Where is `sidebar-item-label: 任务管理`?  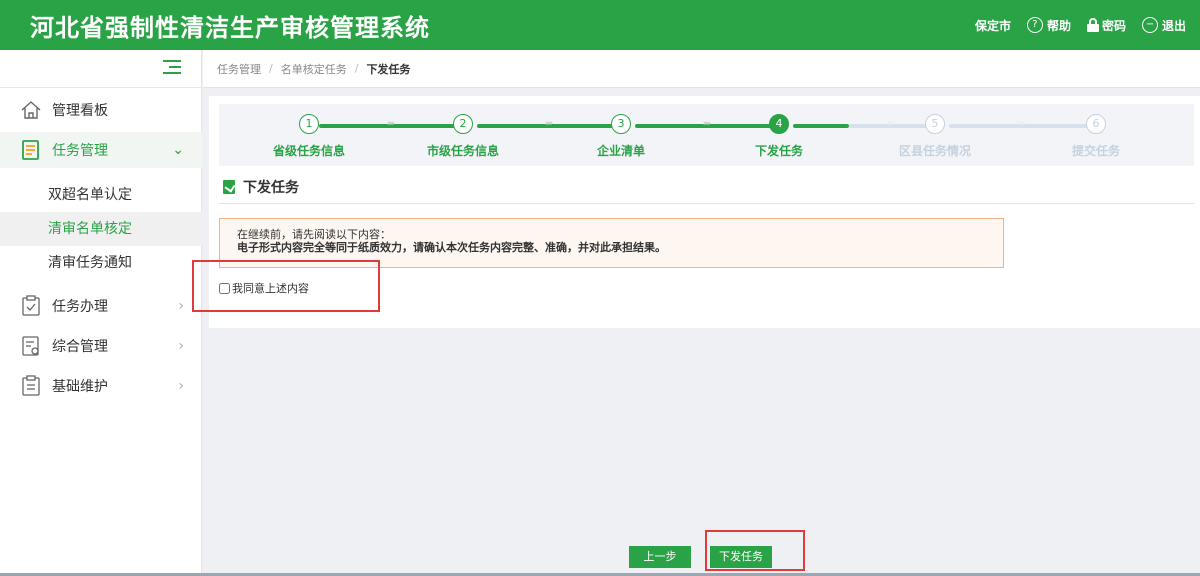 sidebar-item-label: 任务管理 is located at coordinates (80, 151).